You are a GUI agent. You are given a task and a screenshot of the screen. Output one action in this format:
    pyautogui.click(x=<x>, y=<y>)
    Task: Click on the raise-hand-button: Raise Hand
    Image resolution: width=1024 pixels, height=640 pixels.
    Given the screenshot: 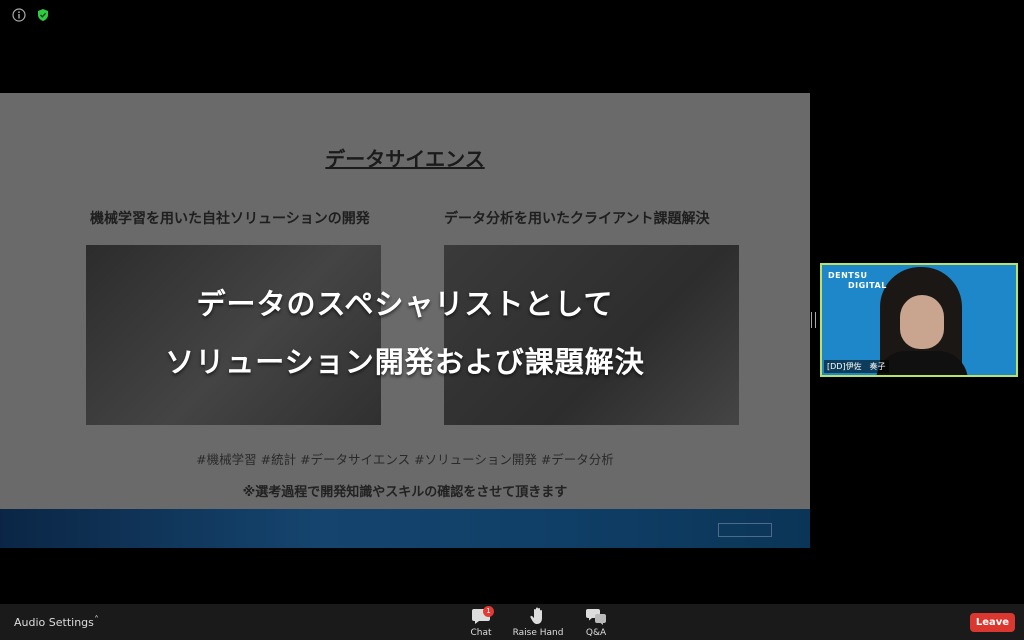 What is the action you would take?
    pyautogui.click(x=538, y=623)
    